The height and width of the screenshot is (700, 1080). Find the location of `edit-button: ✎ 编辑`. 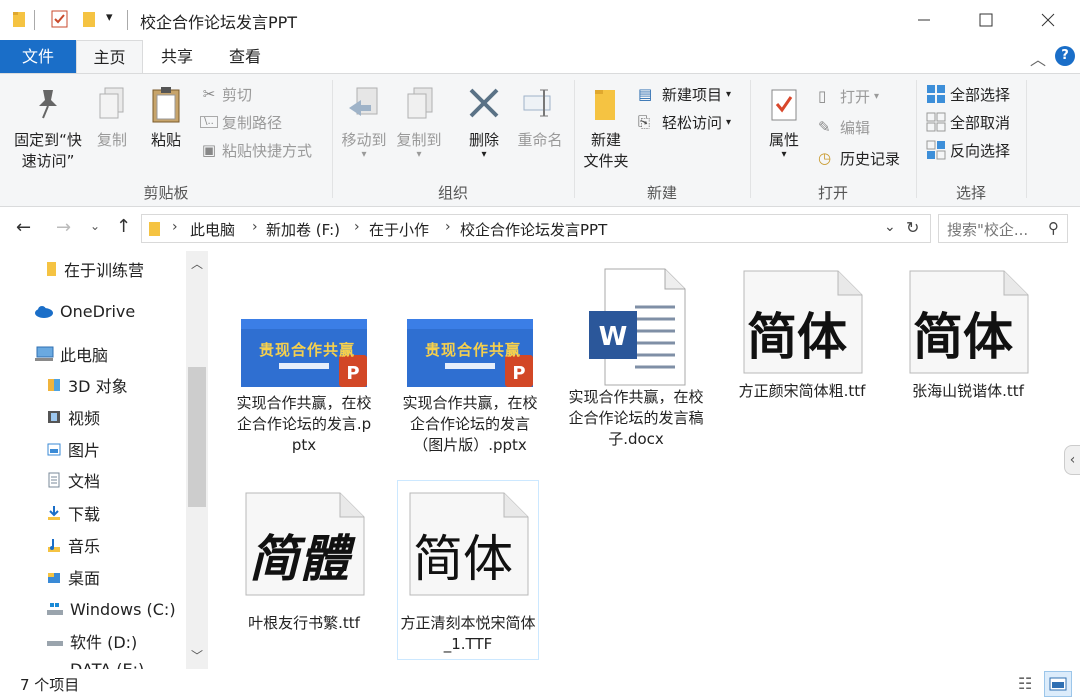

edit-button: ✎ 编辑 is located at coordinates (844, 127).